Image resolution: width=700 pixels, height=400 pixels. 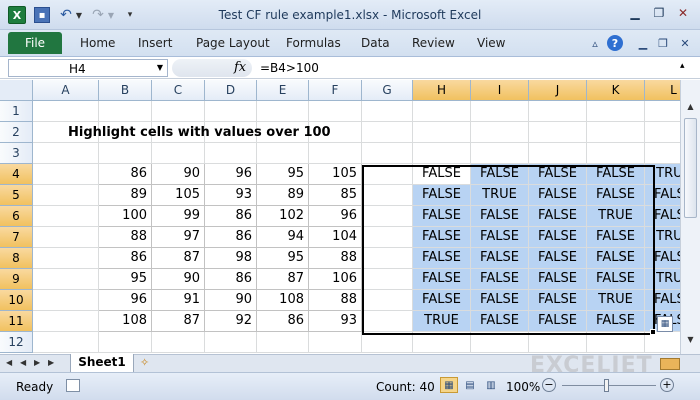 I want to click on sheet-title-cell: Highlight cells with values over 100, so click(x=199, y=132).